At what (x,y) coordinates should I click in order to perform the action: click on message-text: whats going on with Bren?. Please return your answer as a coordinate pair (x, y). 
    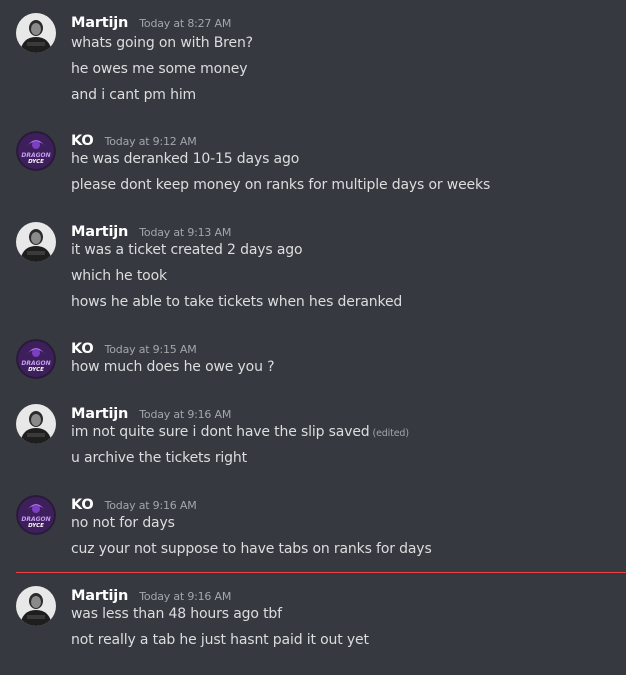
    Looking at the image, I should click on (162, 43).